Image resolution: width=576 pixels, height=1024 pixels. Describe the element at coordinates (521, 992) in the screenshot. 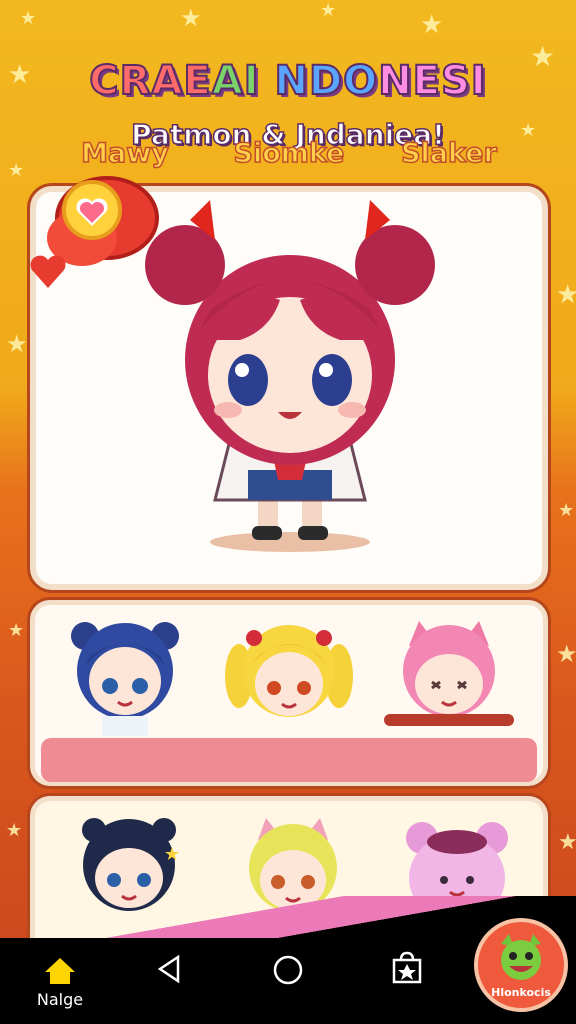

I see `app-badge-label: Hlonkocis` at that location.